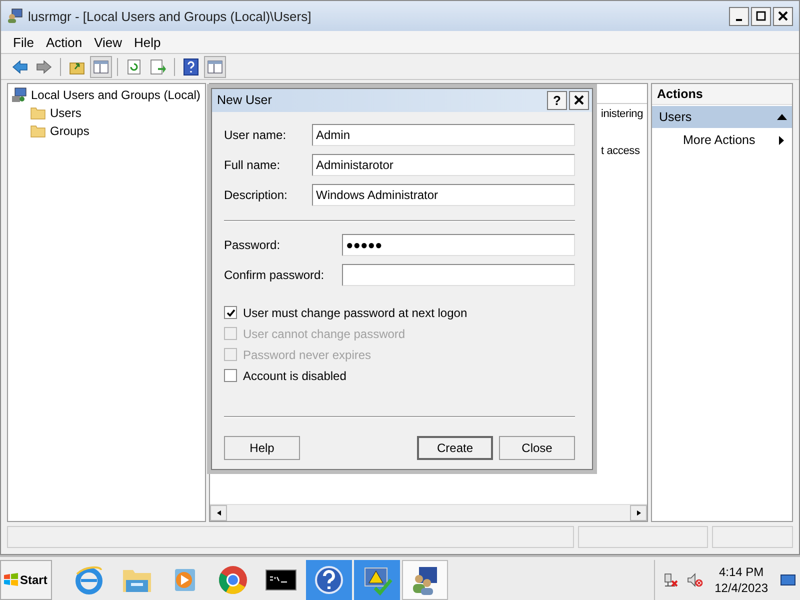 This screenshot has height=600, width=800. Describe the element at coordinates (399, 375) in the screenshot. I see `checkbox-option: Account is disabled` at that location.